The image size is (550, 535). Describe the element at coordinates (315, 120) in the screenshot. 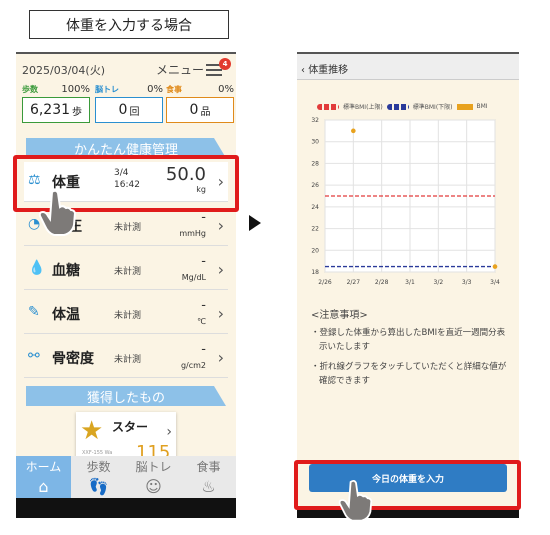

I see `y-tick-label: 32` at that location.